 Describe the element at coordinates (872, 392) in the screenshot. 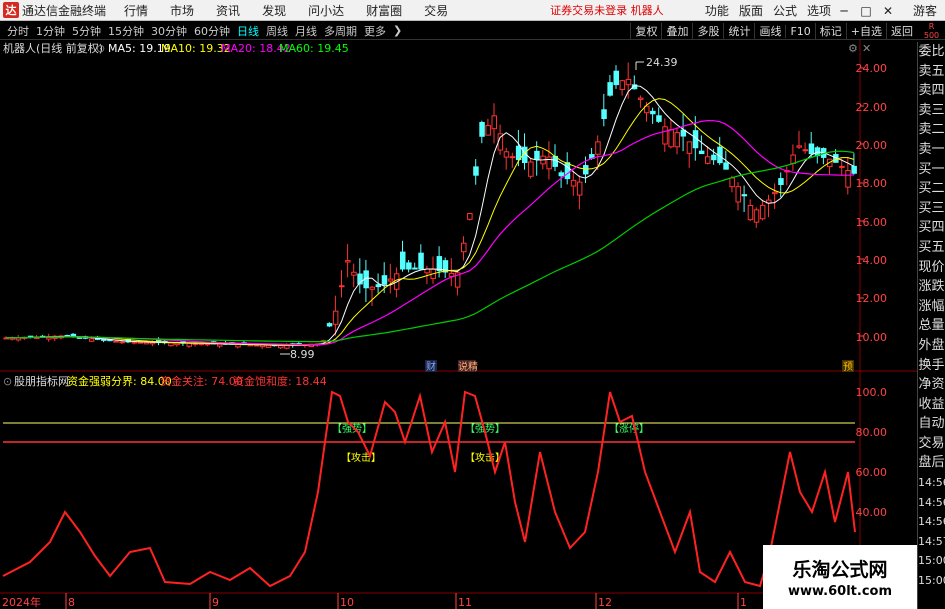

I see `indicator-tick: 100.0` at that location.